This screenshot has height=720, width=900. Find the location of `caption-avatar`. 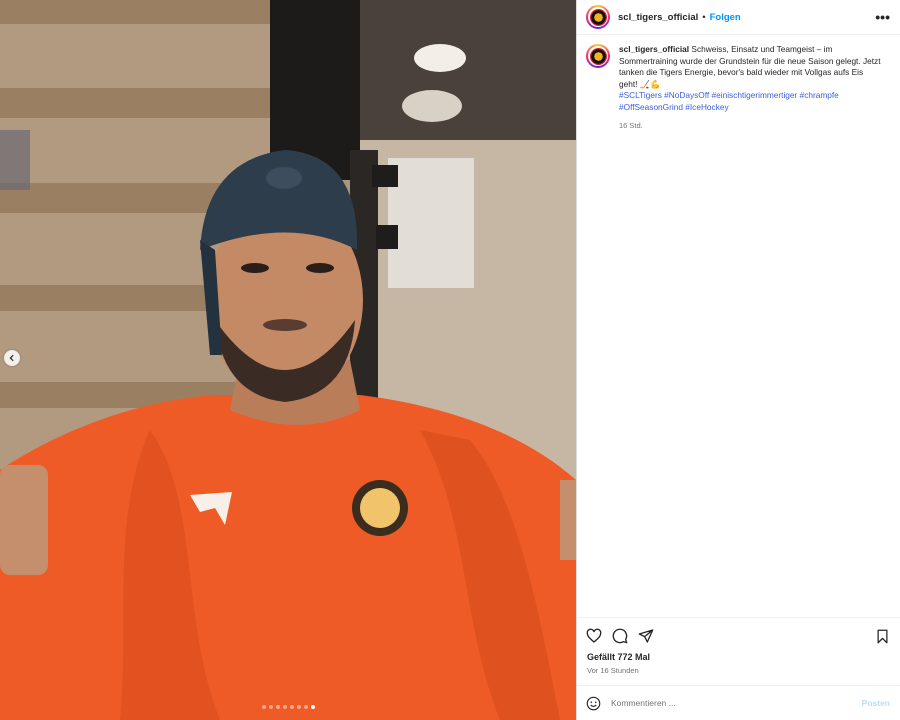

caption-avatar is located at coordinates (598, 56).